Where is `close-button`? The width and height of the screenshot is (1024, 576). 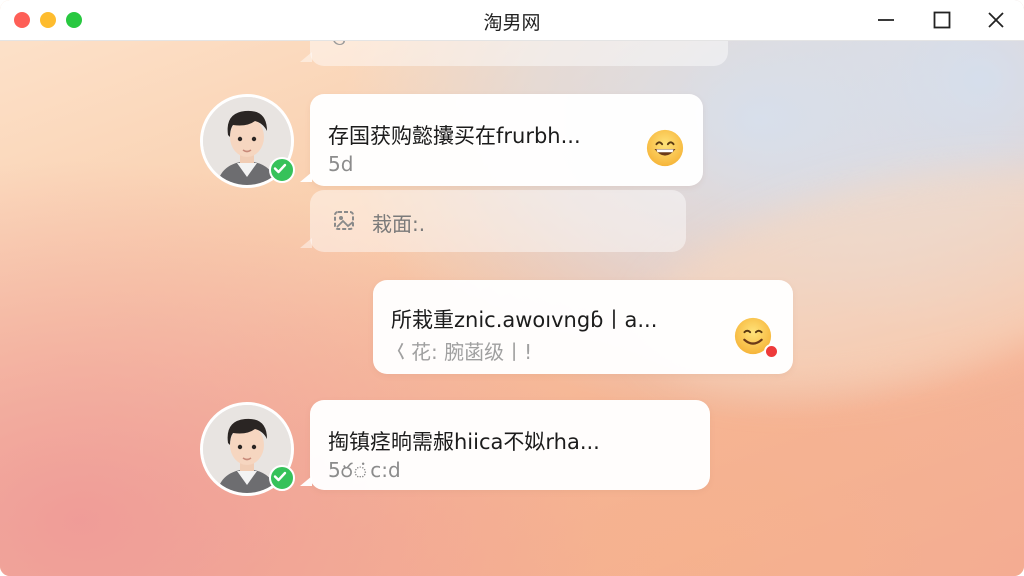
close-button is located at coordinates (996, 20).